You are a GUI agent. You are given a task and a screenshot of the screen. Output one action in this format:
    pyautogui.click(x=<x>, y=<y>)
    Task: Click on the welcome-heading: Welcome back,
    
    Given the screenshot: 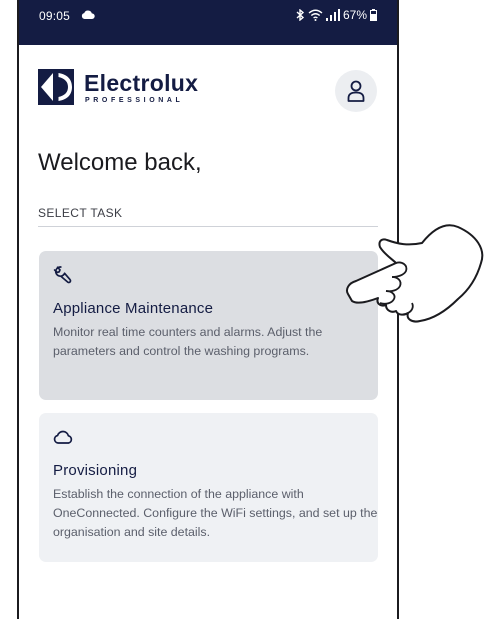 What is the action you would take?
    pyautogui.click(x=120, y=162)
    